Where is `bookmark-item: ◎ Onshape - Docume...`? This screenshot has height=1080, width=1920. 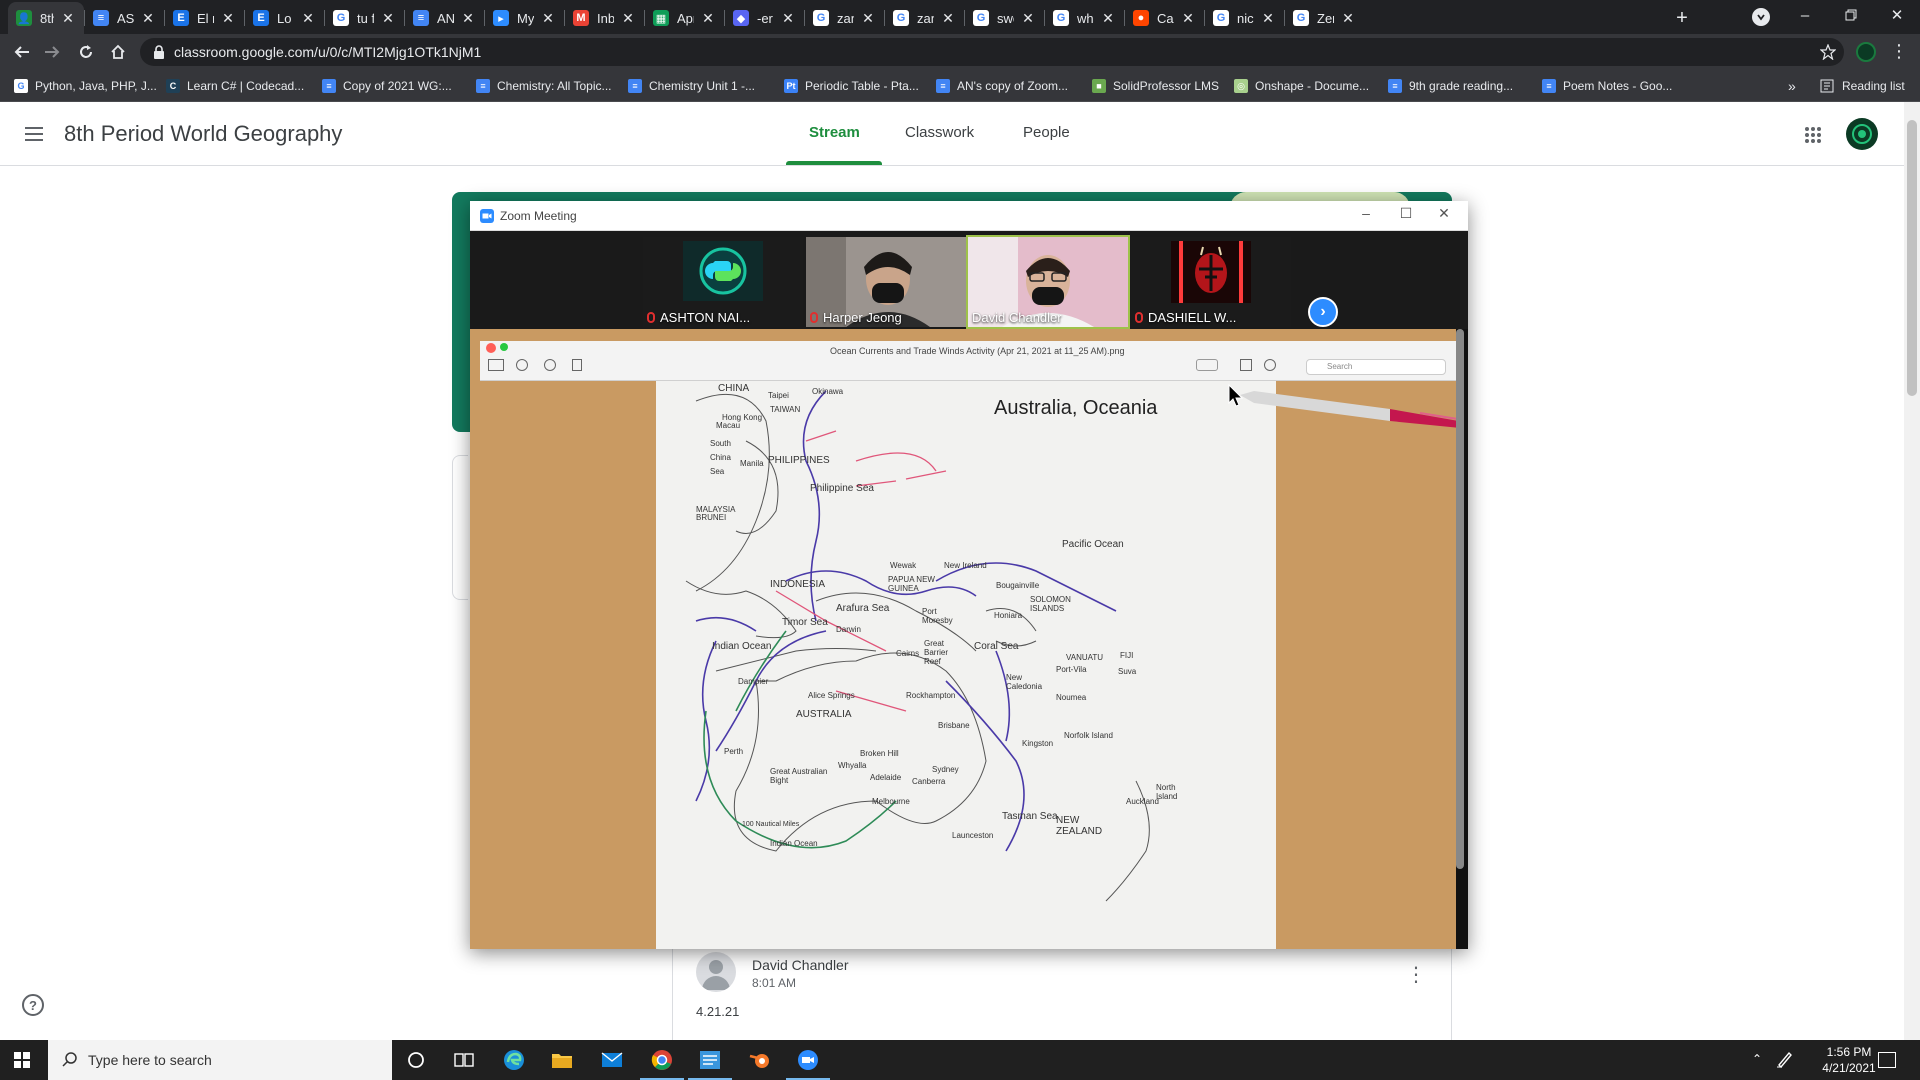
bookmark-item: ◎ Onshape - Docume... is located at coordinates (1301, 86).